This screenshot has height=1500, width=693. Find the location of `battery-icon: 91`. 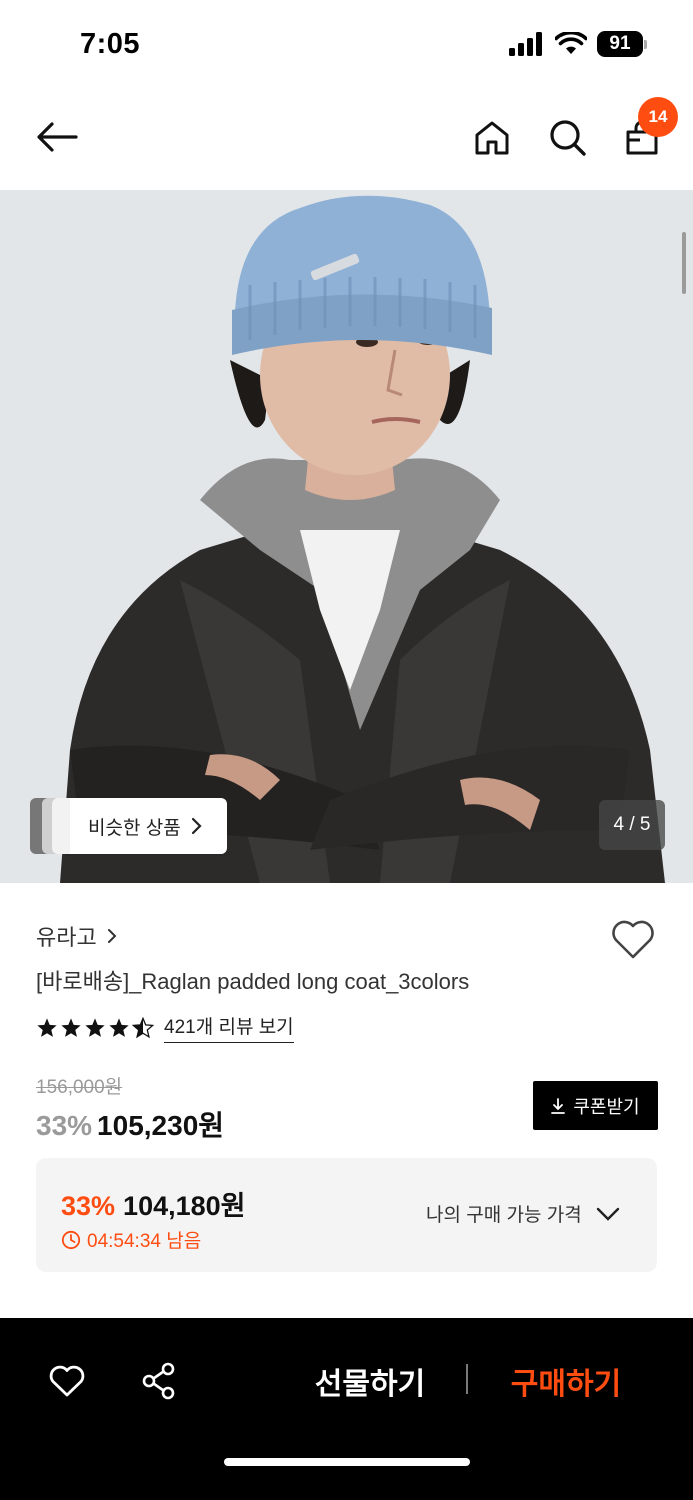

battery-icon: 91 is located at coordinates (622, 44).